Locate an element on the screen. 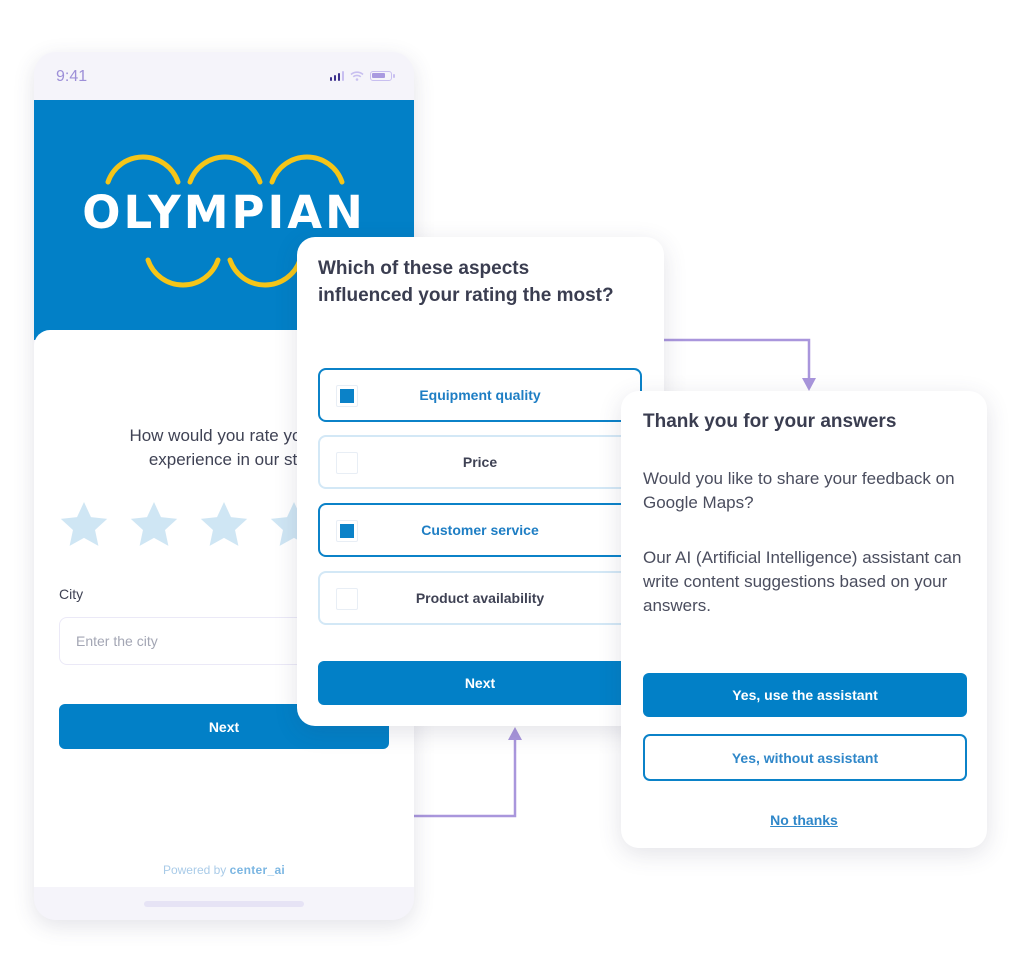  option-product-availability: Product availability is located at coordinates (480, 598).